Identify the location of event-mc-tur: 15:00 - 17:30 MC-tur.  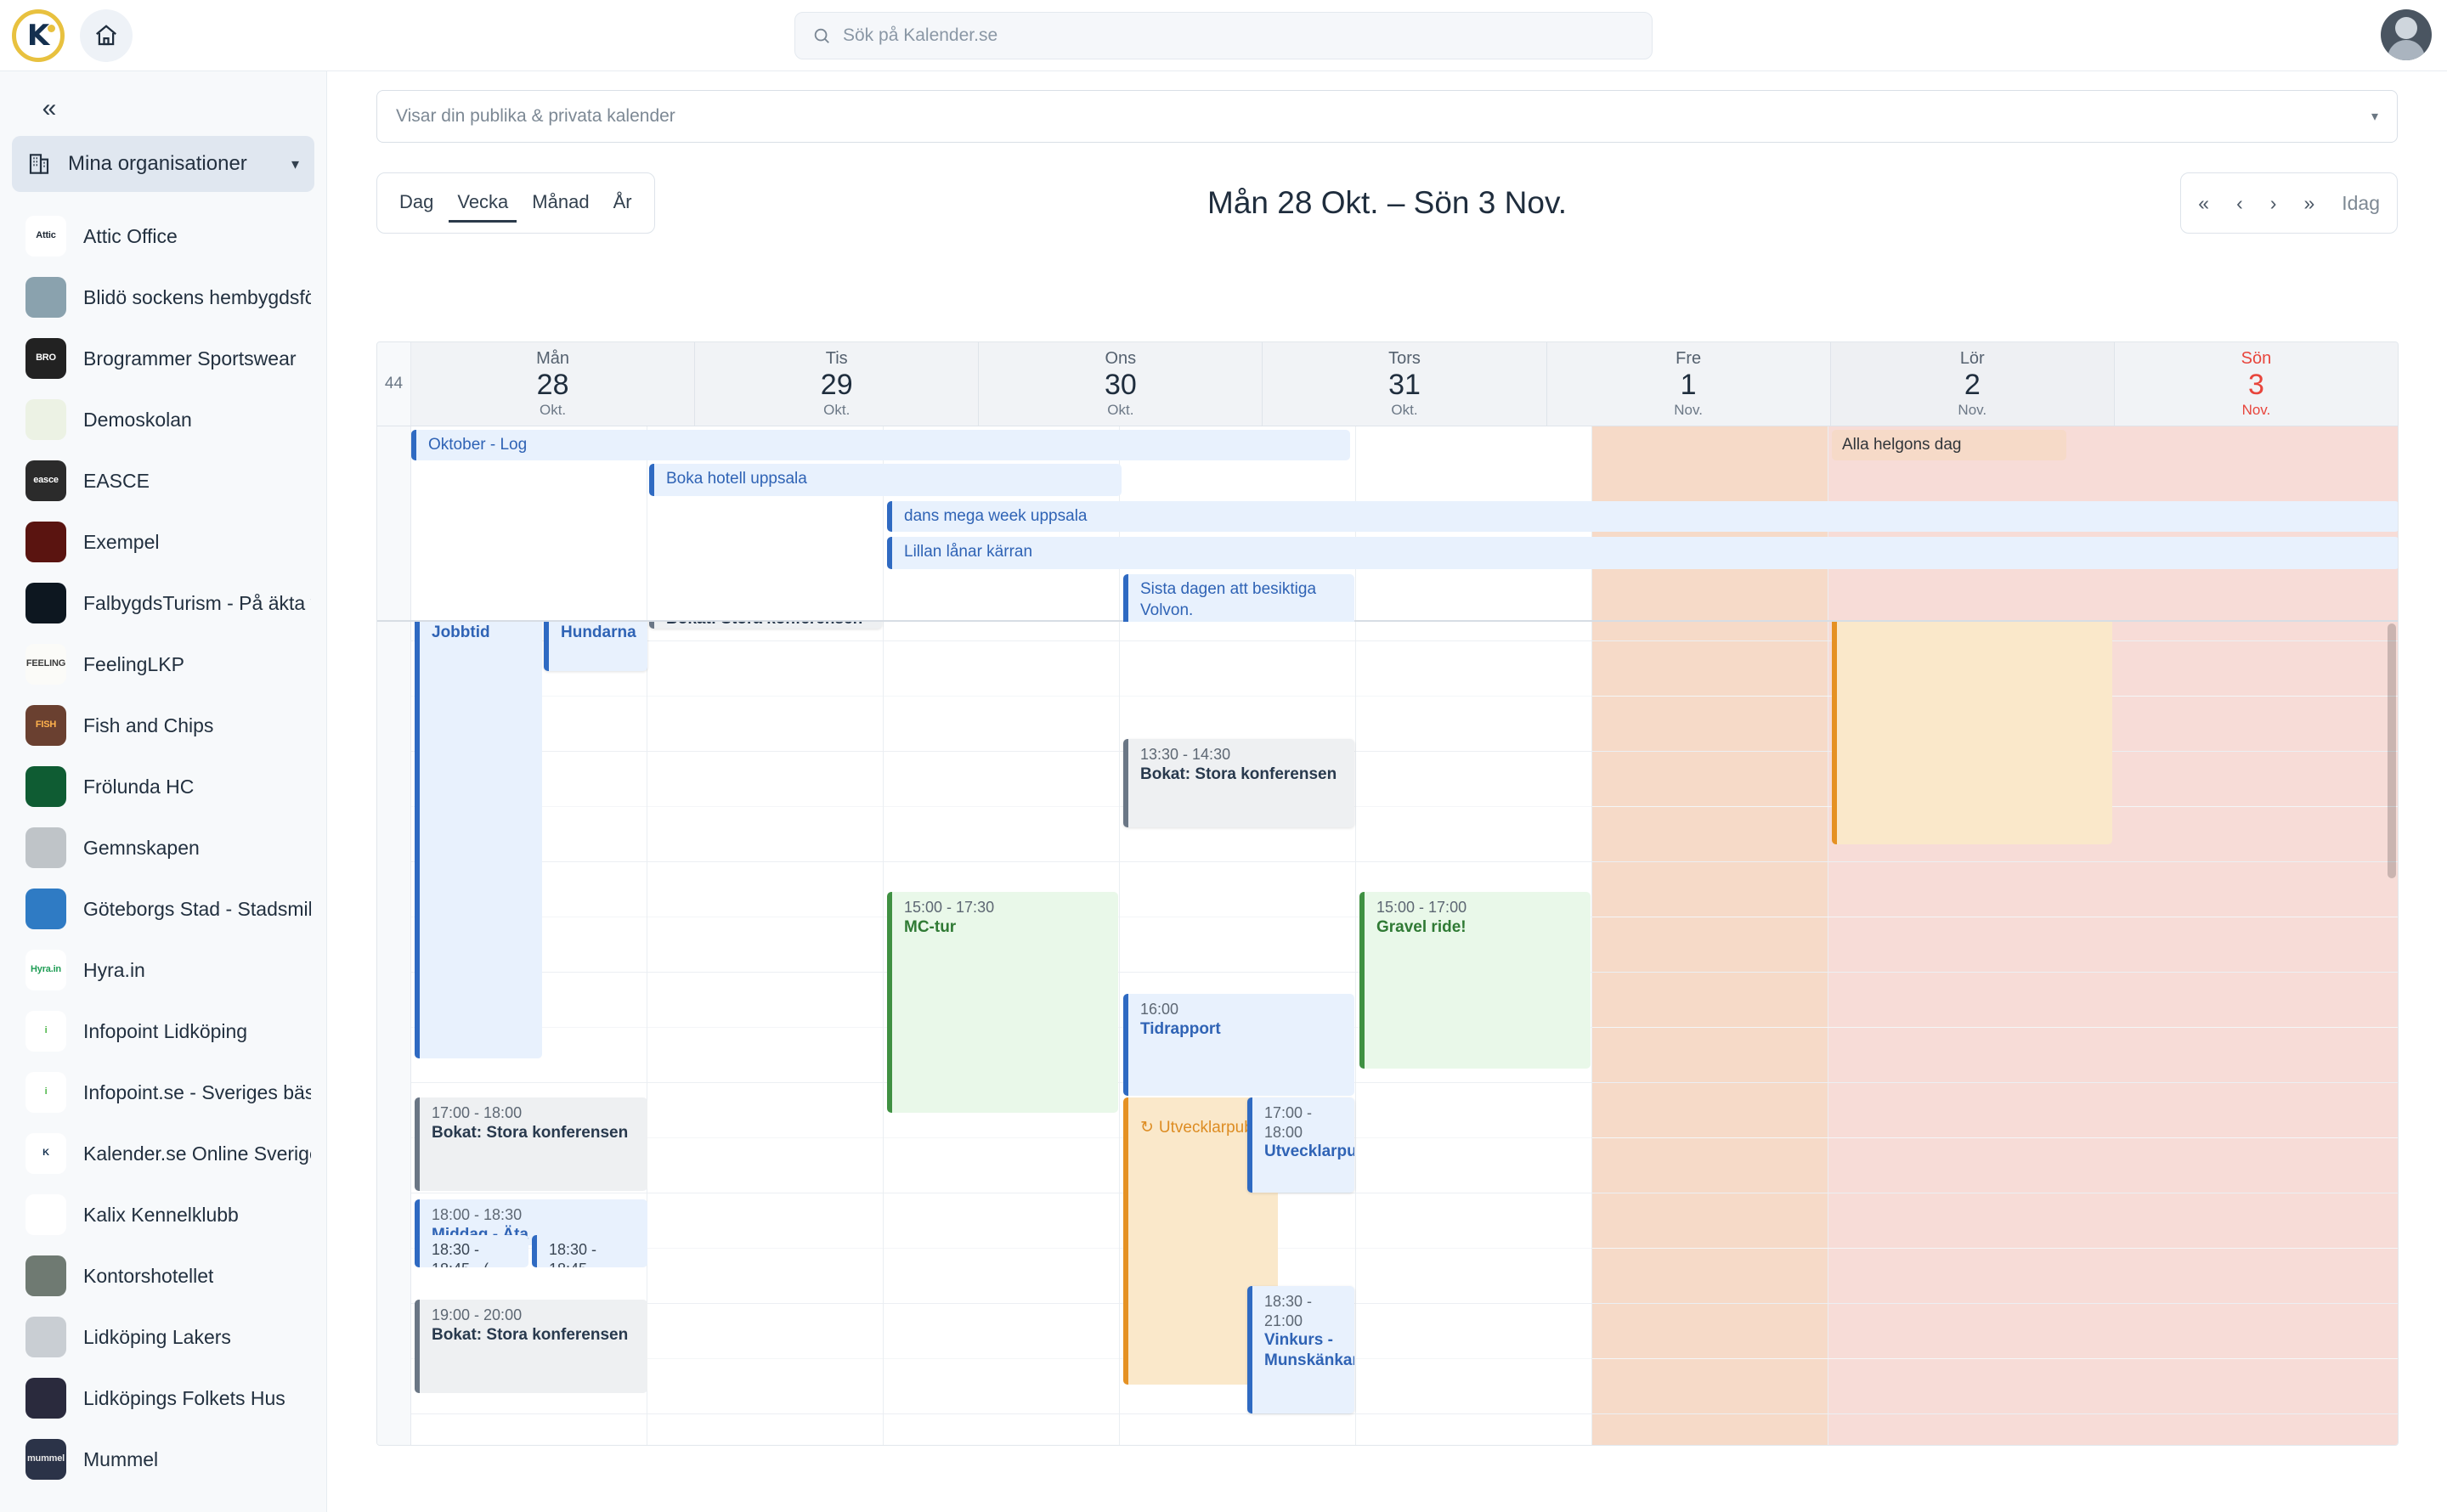
(1003, 1002).